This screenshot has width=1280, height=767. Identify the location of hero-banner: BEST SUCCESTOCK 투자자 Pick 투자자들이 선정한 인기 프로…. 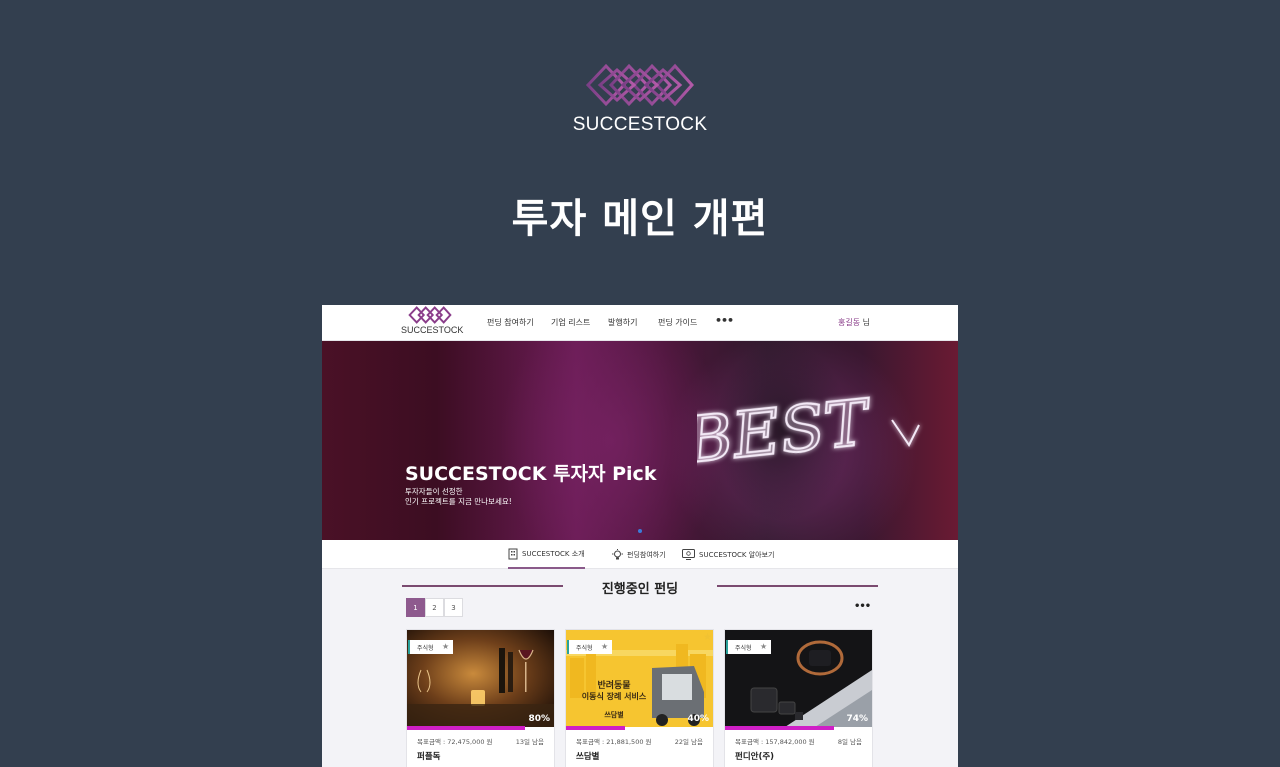
(640, 440).